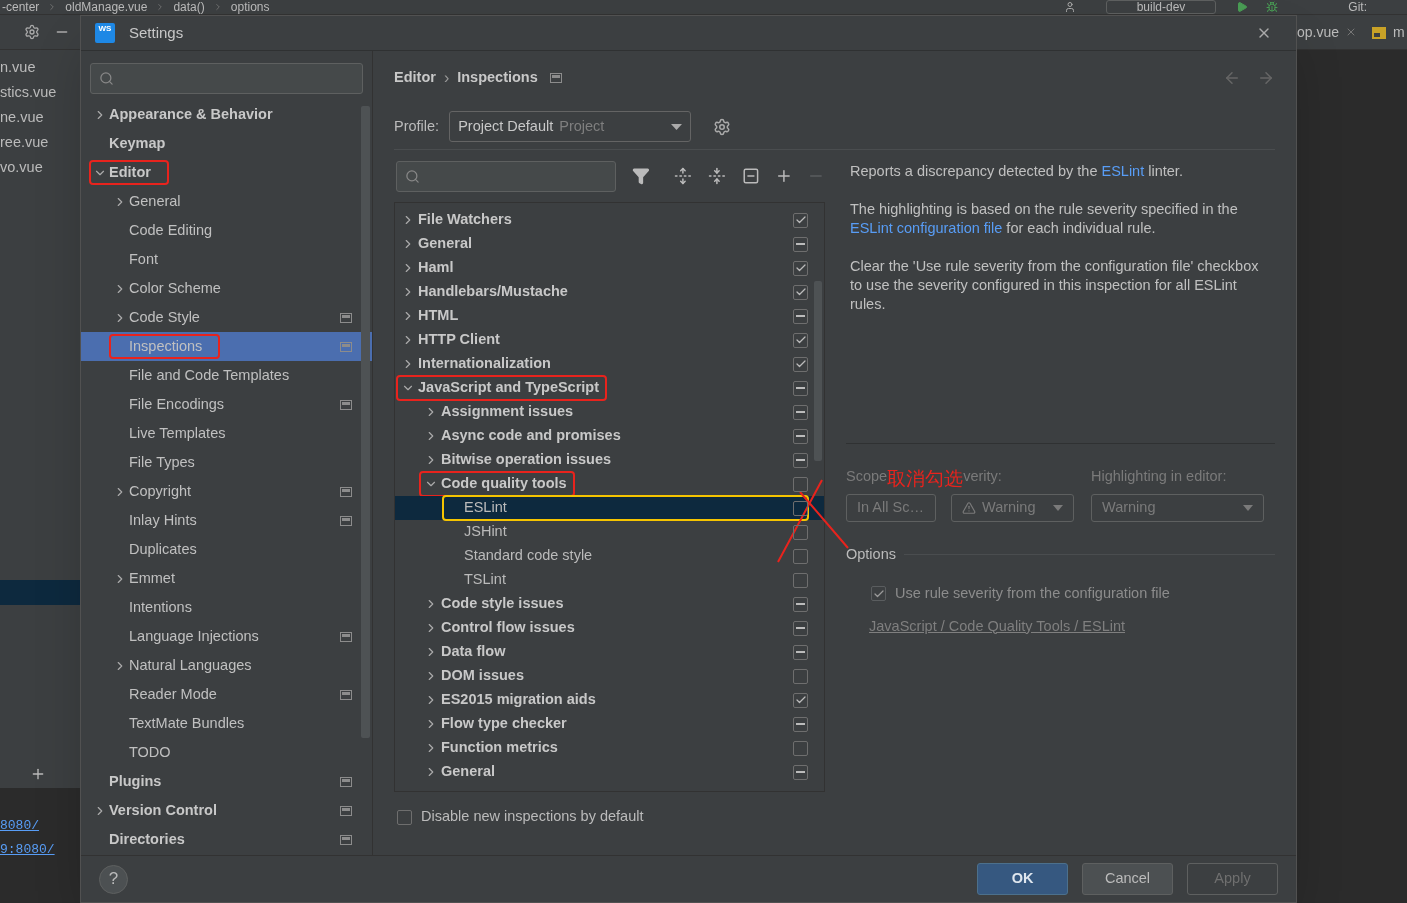 This screenshot has width=1407, height=903. What do you see at coordinates (1022, 879) in the screenshot?
I see `dialog-button: OK` at bounding box center [1022, 879].